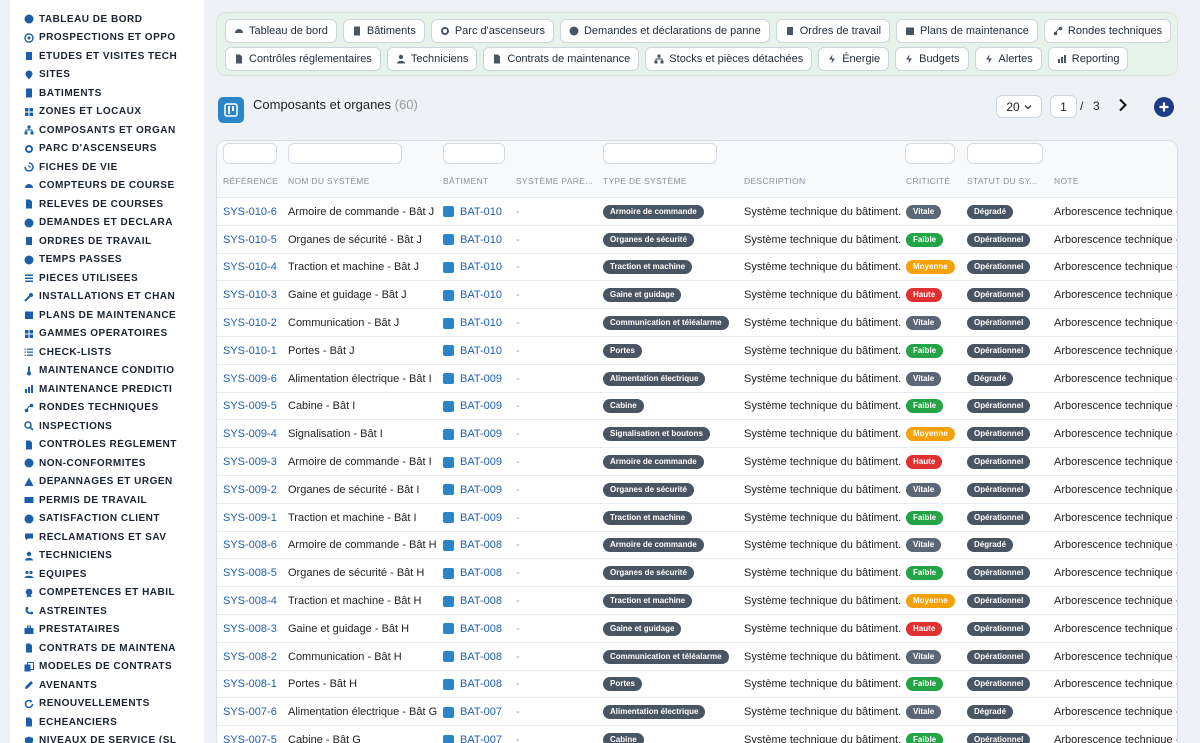 Image resolution: width=1200 pixels, height=743 pixels. Describe the element at coordinates (561, 59) in the screenshot. I see `nav-row2-button-2: Contrats de maintenance` at that location.